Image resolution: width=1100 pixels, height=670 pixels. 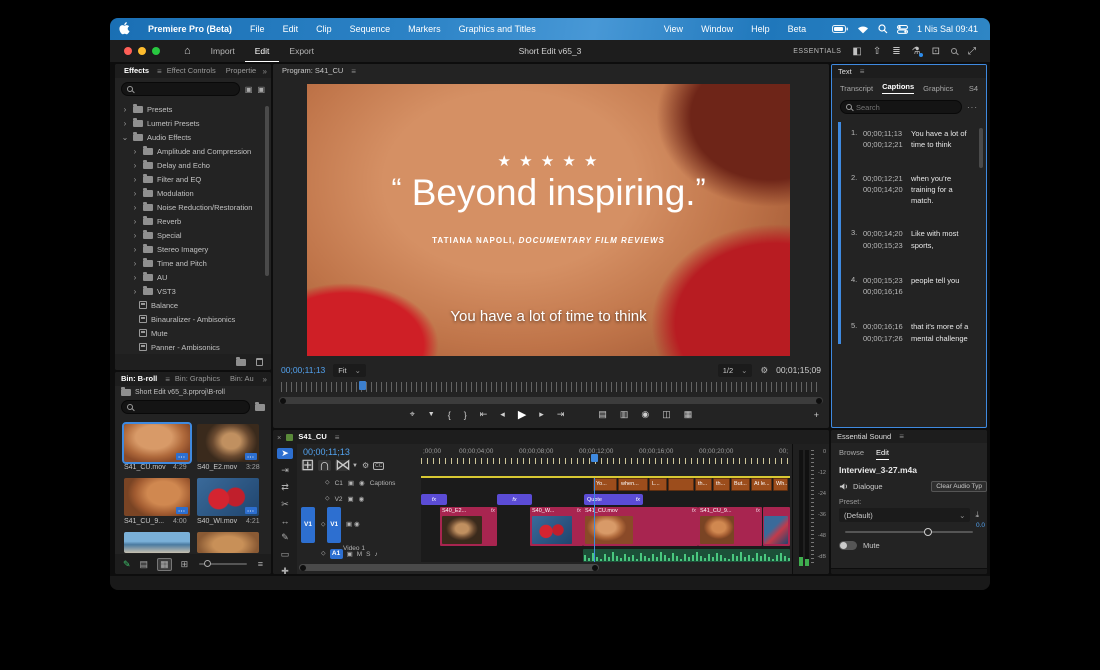 What do you see at coordinates (449, 567) in the screenshot?
I see `timeline-h-scrollbar` at bounding box center [449, 567].